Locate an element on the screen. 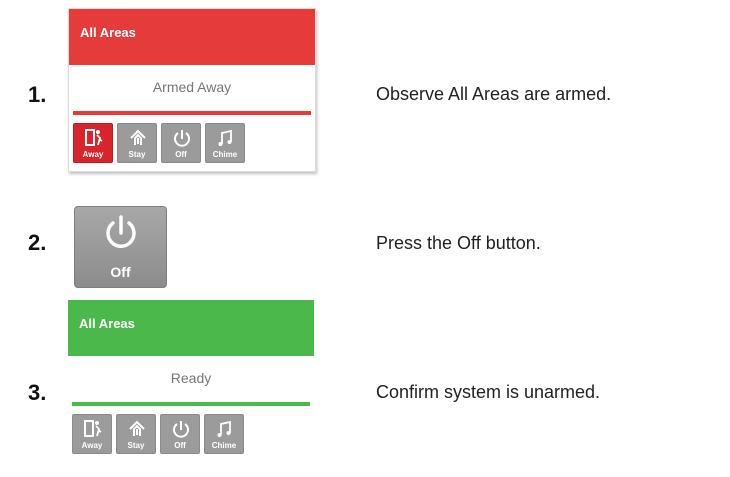 The image size is (730, 477). panel-armed-header: All Areas is located at coordinates (192, 37).